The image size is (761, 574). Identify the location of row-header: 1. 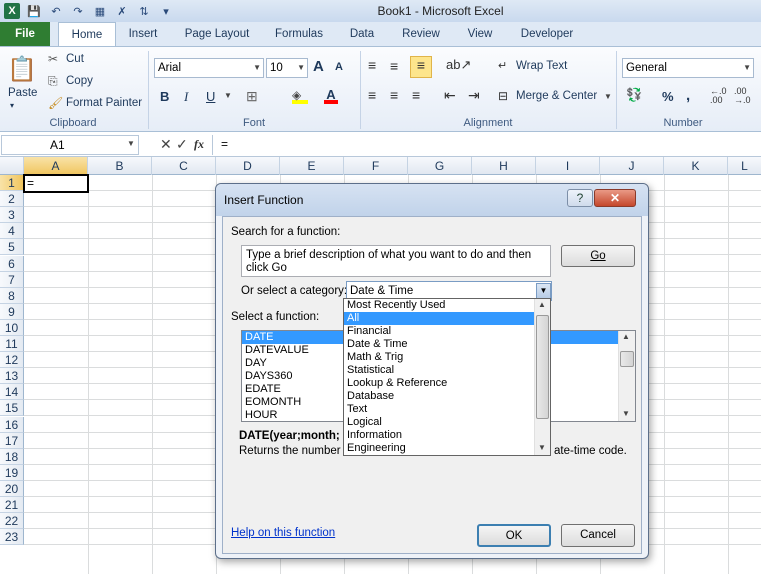
(12, 183).